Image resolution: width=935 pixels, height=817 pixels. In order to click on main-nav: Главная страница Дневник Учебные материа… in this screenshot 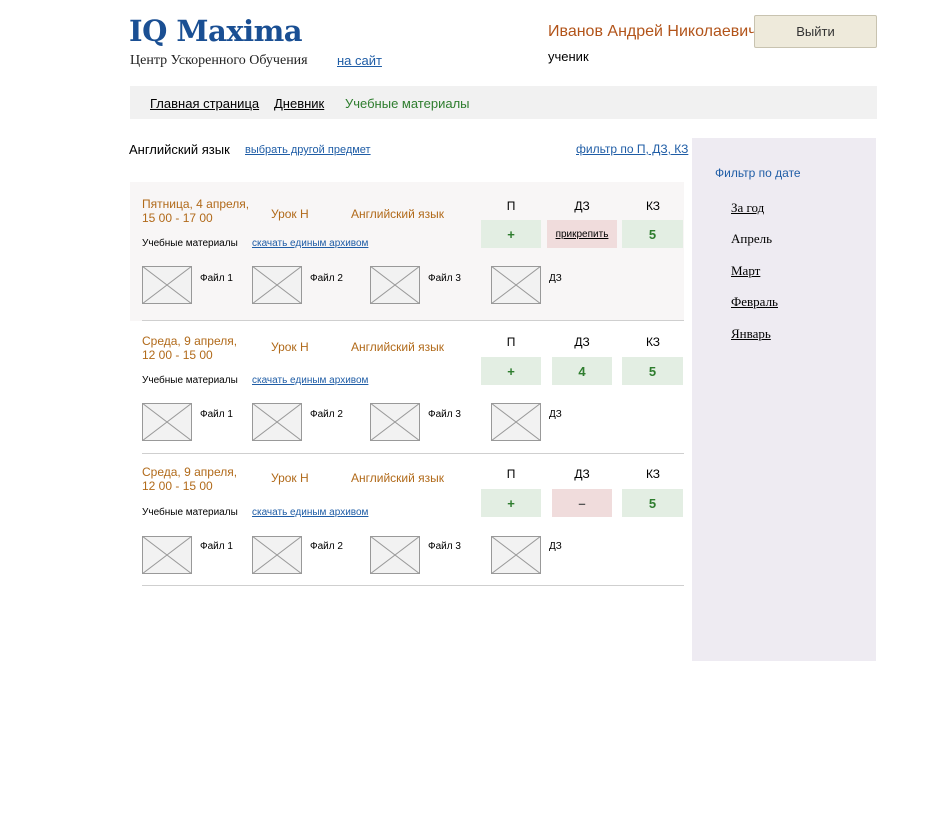, I will do `click(503, 102)`.